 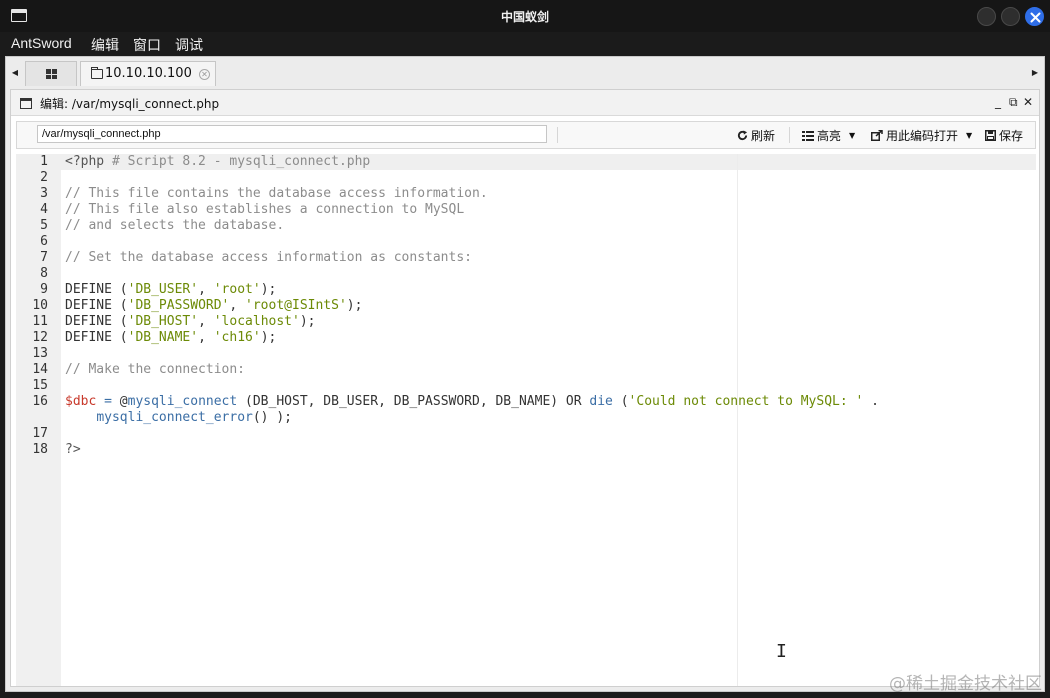 I want to click on panel-close-button: ✕, so click(x=1028, y=102).